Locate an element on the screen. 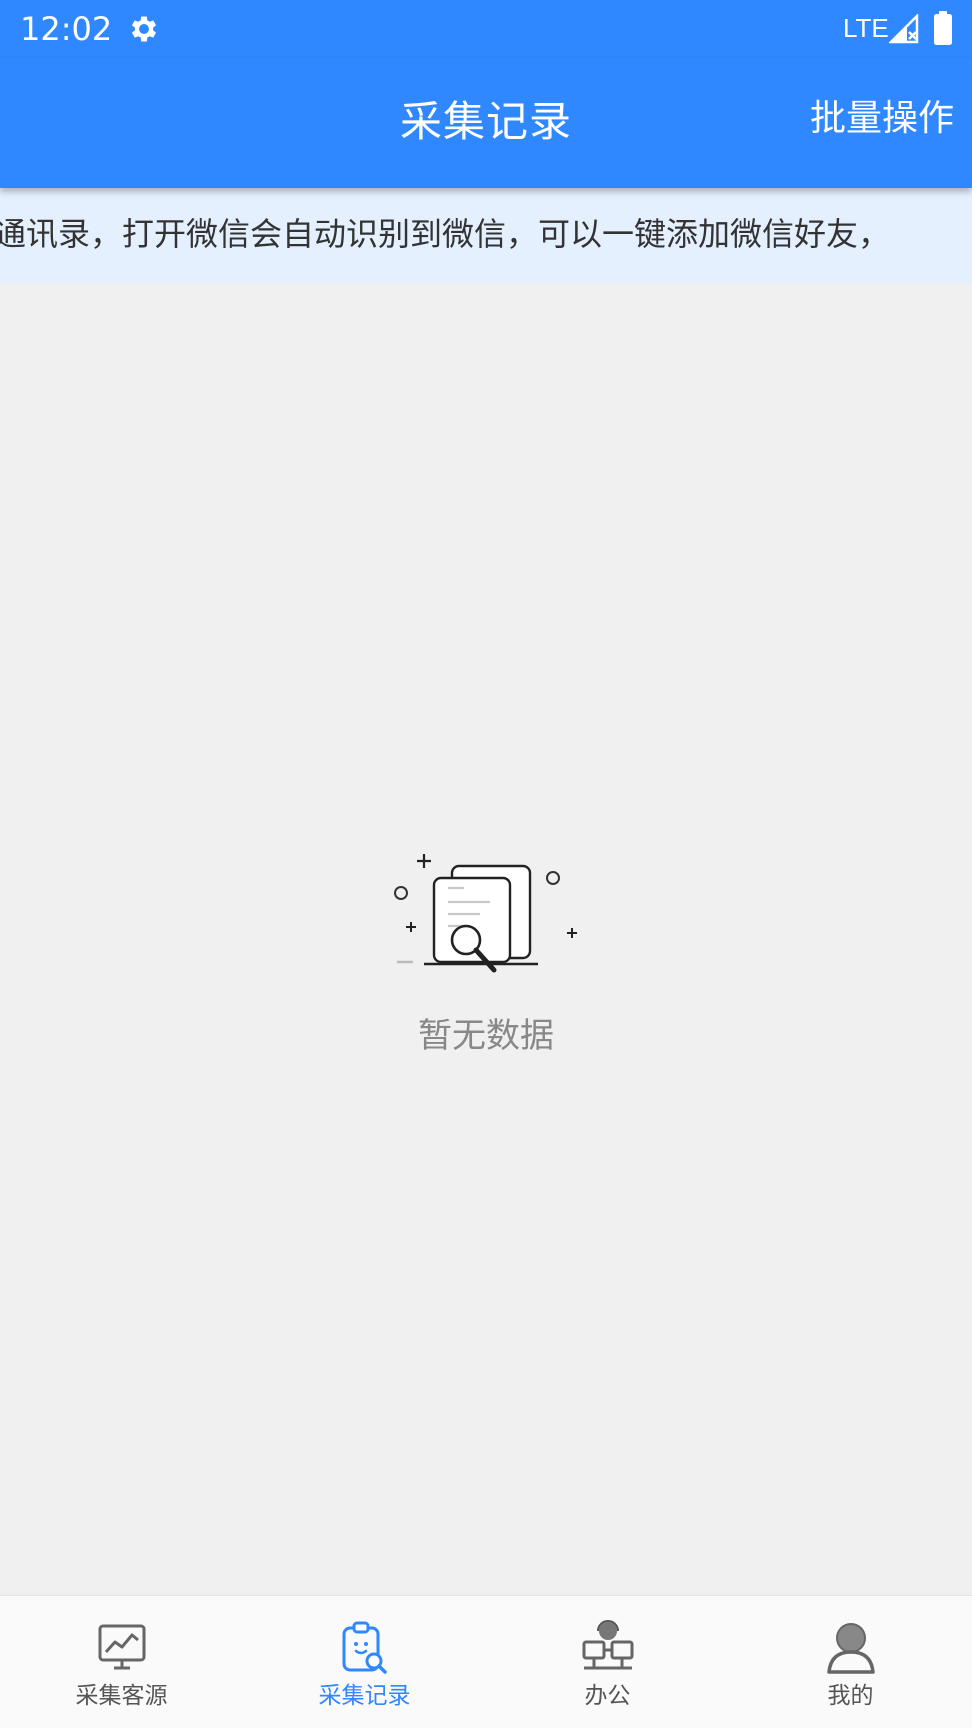 The height and width of the screenshot is (1728, 972). nav-label: 我的 is located at coordinates (850, 1696).